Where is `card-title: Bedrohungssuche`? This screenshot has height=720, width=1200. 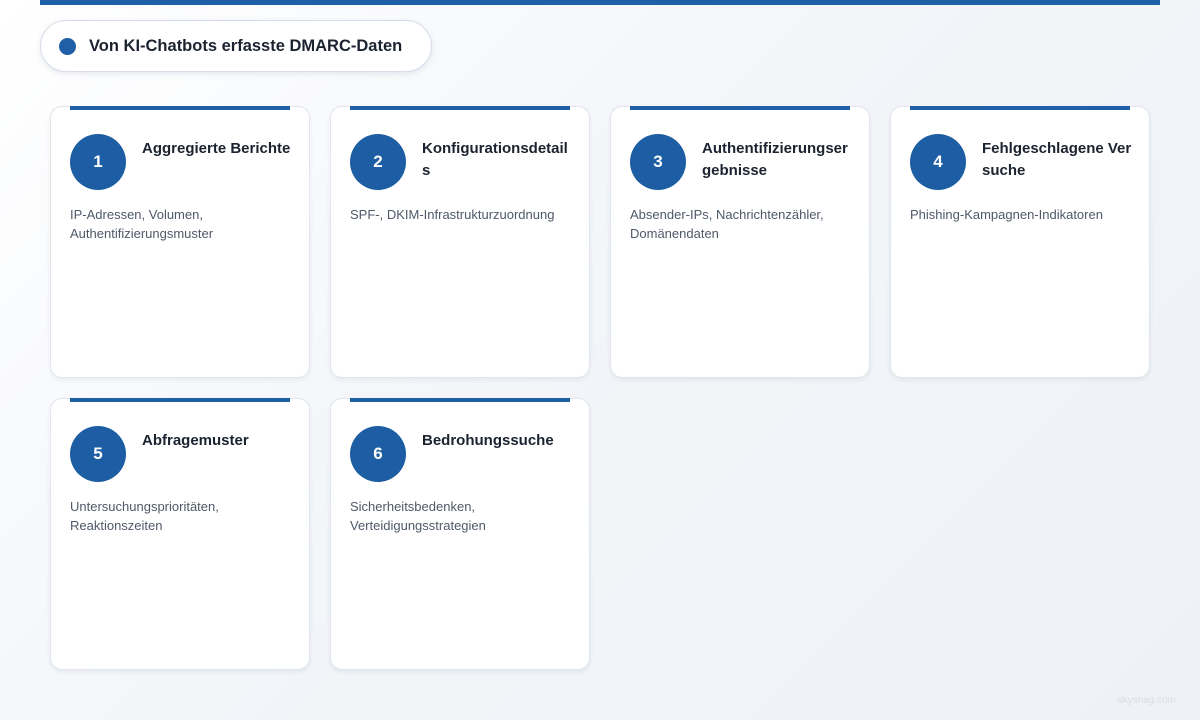 card-title: Bedrohungssuche is located at coordinates (488, 440).